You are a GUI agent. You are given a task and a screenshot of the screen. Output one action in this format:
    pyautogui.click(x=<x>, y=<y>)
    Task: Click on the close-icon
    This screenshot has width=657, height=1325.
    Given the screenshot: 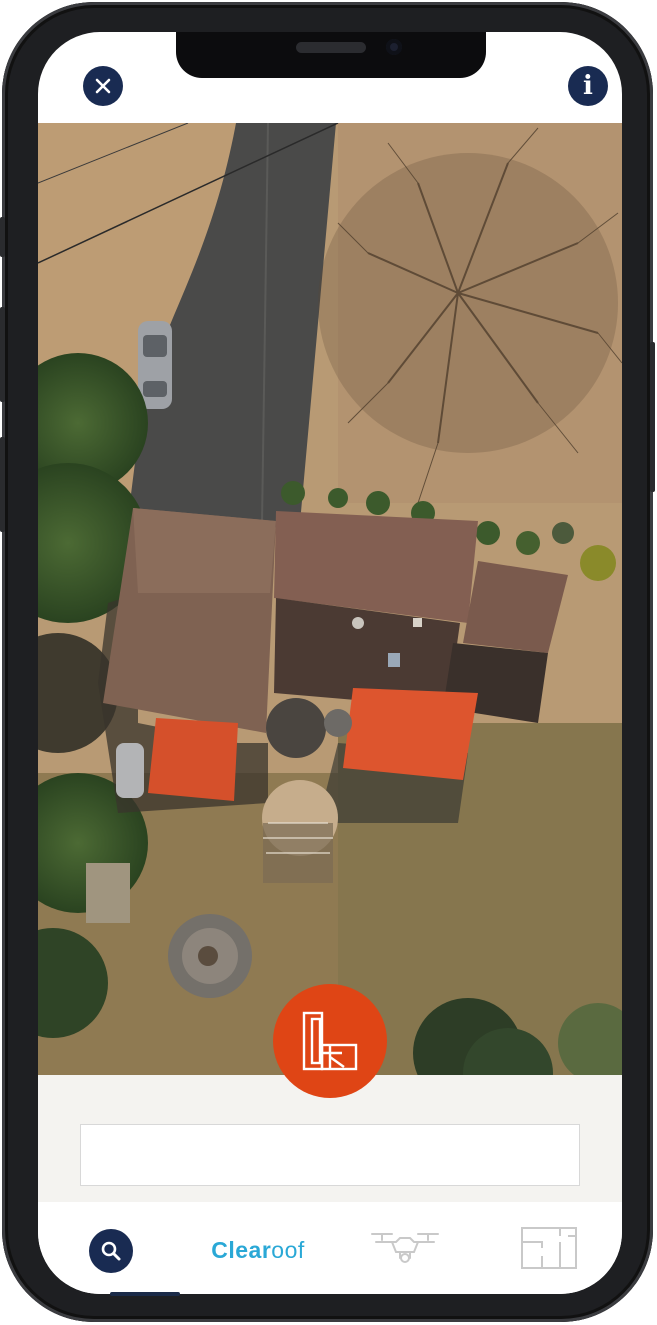 What is the action you would take?
    pyautogui.click(x=103, y=86)
    